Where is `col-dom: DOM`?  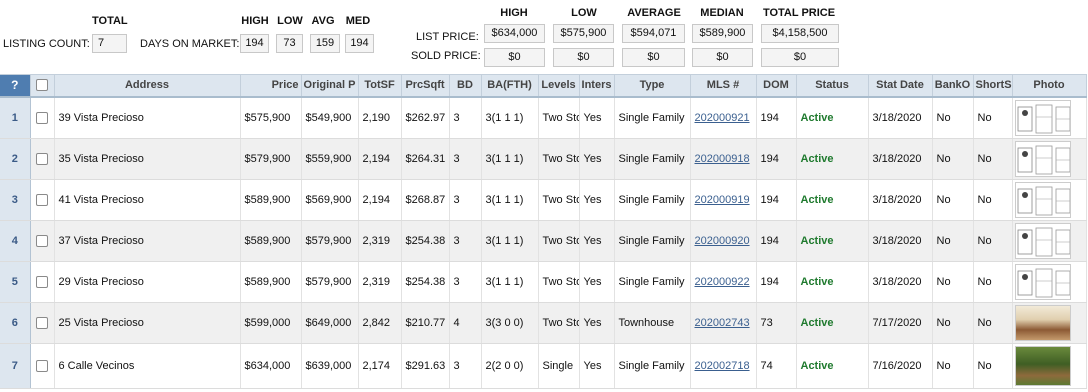
col-dom: DOM is located at coordinates (776, 86).